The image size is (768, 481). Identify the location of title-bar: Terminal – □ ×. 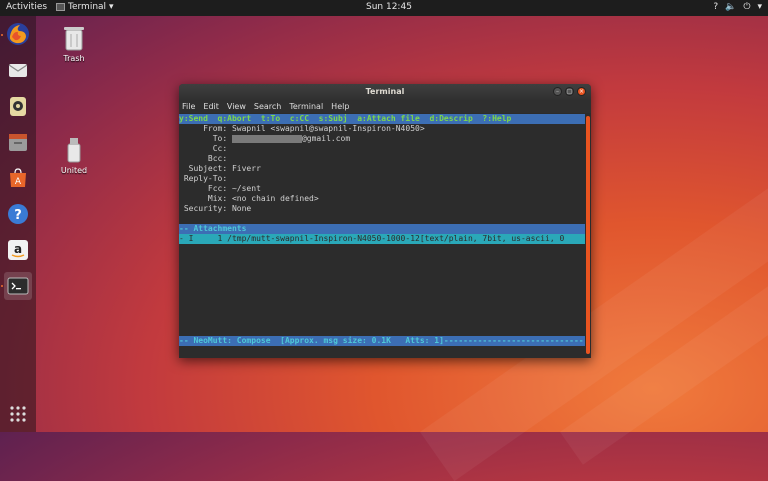
(385, 92).